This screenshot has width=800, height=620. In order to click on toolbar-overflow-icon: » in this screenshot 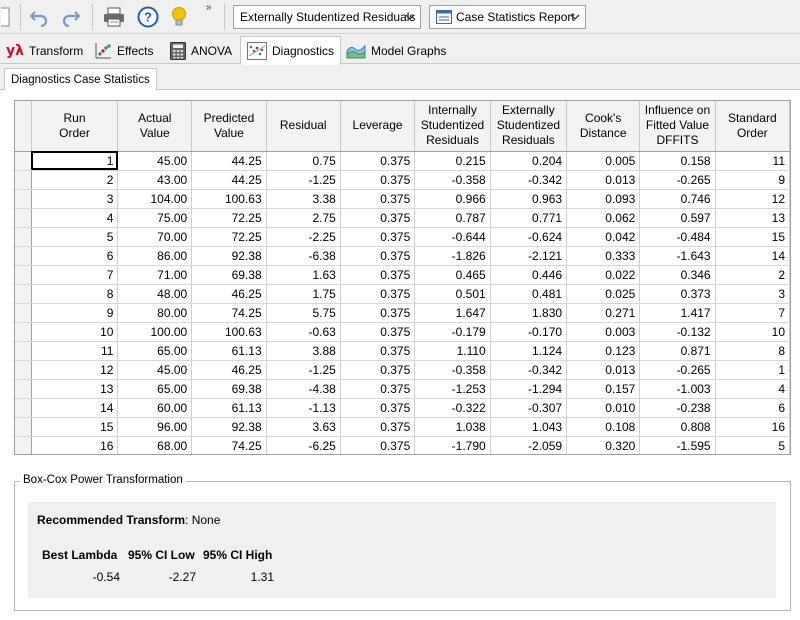, I will do `click(208, 7)`.